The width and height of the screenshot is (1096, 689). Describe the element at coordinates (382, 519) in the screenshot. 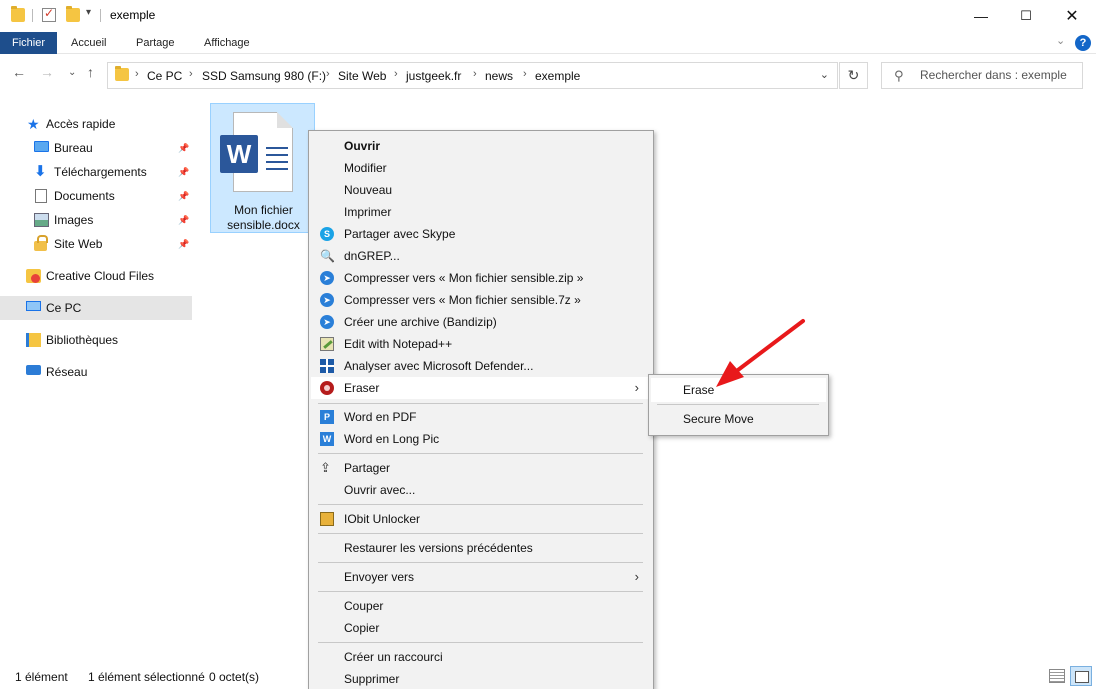

I see `menu-item-label: IObit Unlocker` at that location.